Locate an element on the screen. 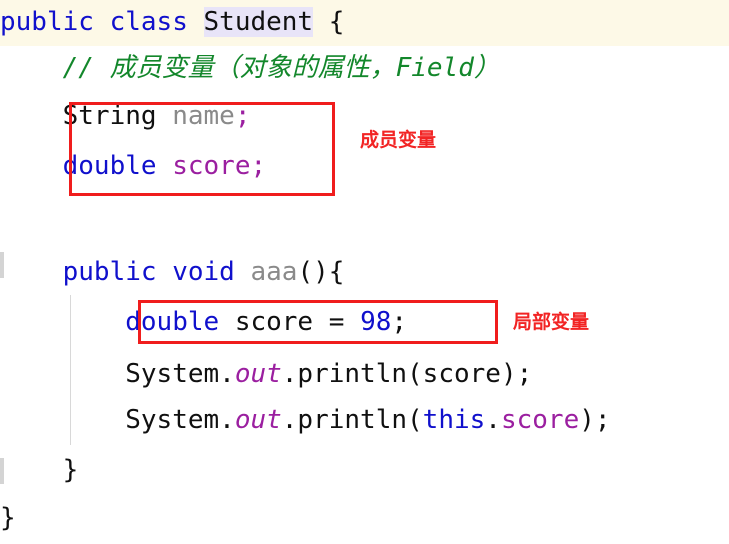 This screenshot has height=544, width=729. code-line-3: String name; is located at coordinates (125, 116).